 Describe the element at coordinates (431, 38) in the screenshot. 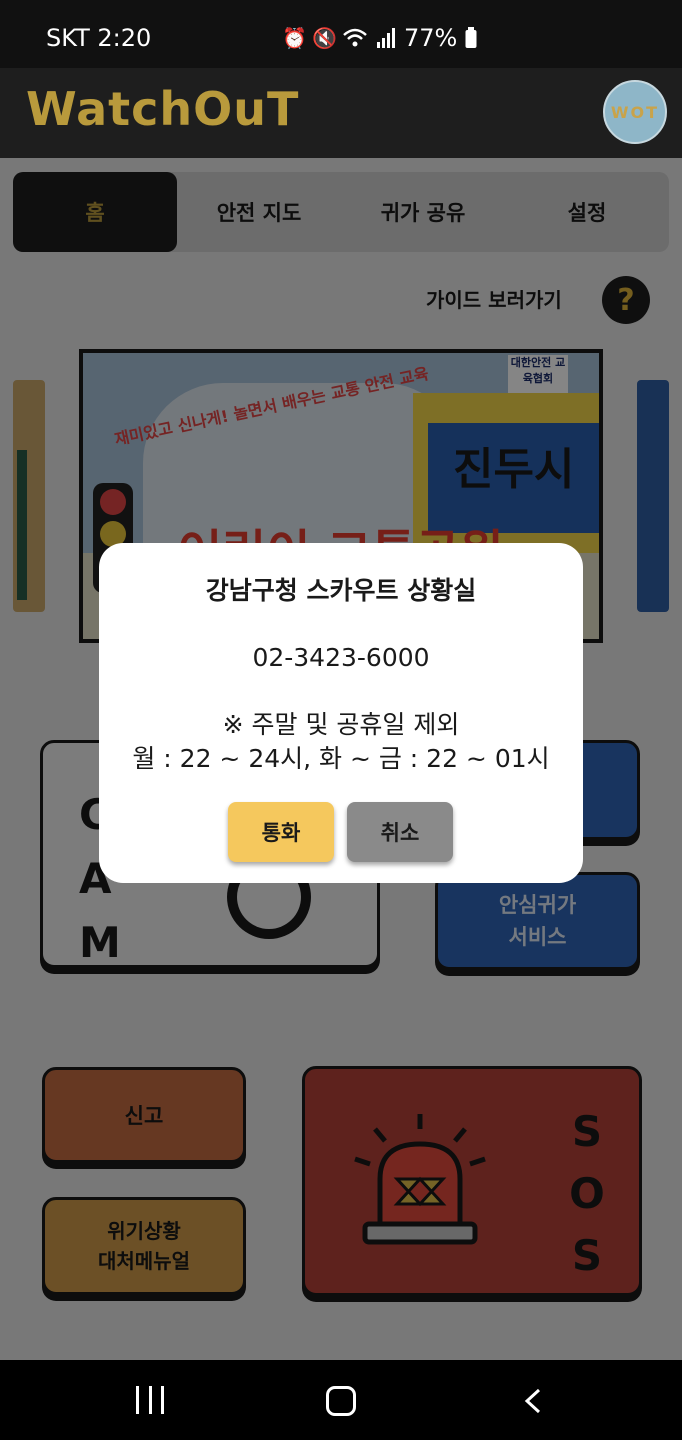

I see `battery-percent: 77%` at that location.